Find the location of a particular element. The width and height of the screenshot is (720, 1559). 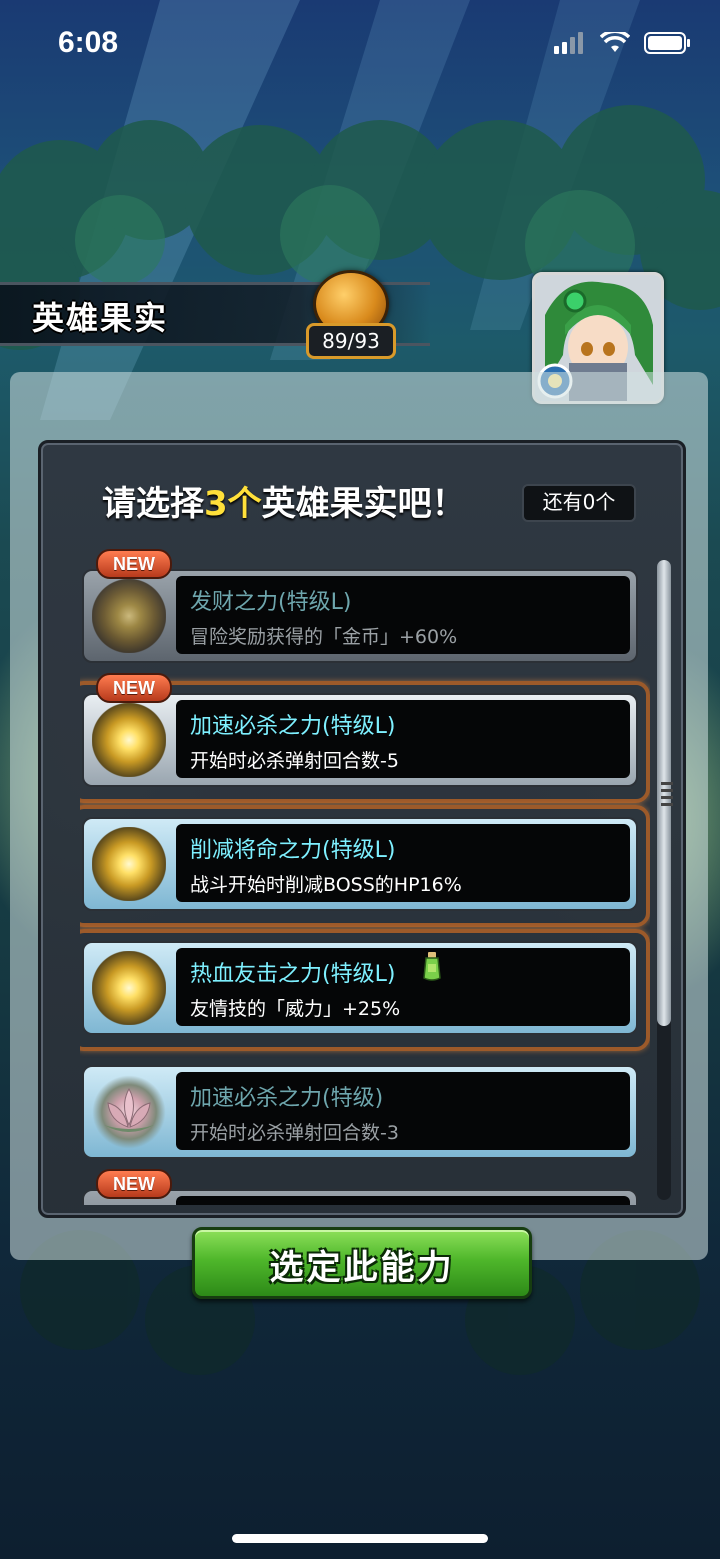

fruit-description: 冒险奖励获得的「金币」+60% is located at coordinates (324, 637).